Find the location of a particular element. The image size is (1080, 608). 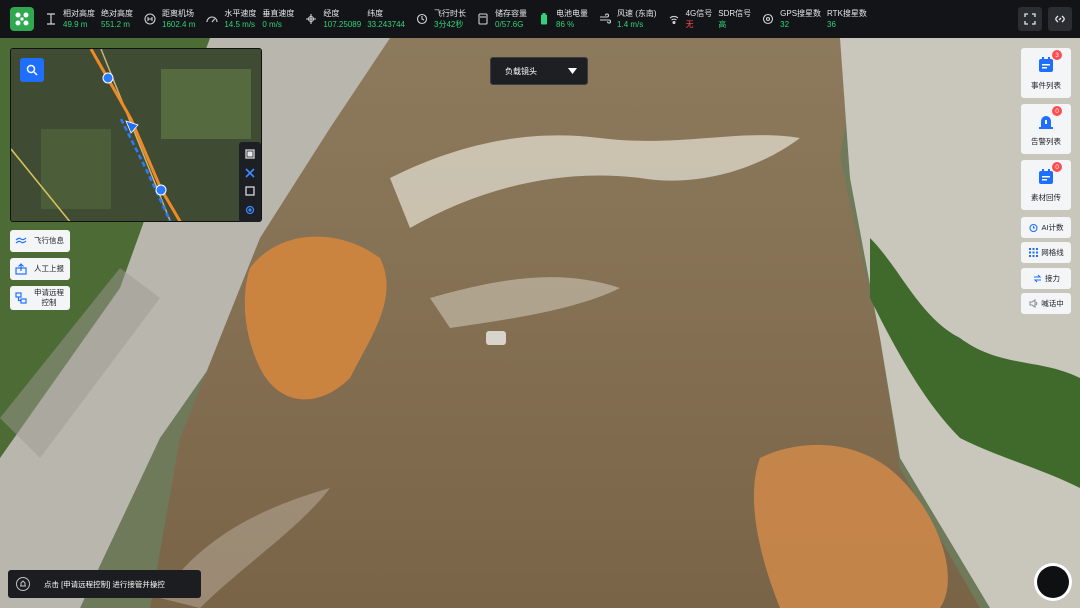

grid-icon is located at coordinates (1033, 253).